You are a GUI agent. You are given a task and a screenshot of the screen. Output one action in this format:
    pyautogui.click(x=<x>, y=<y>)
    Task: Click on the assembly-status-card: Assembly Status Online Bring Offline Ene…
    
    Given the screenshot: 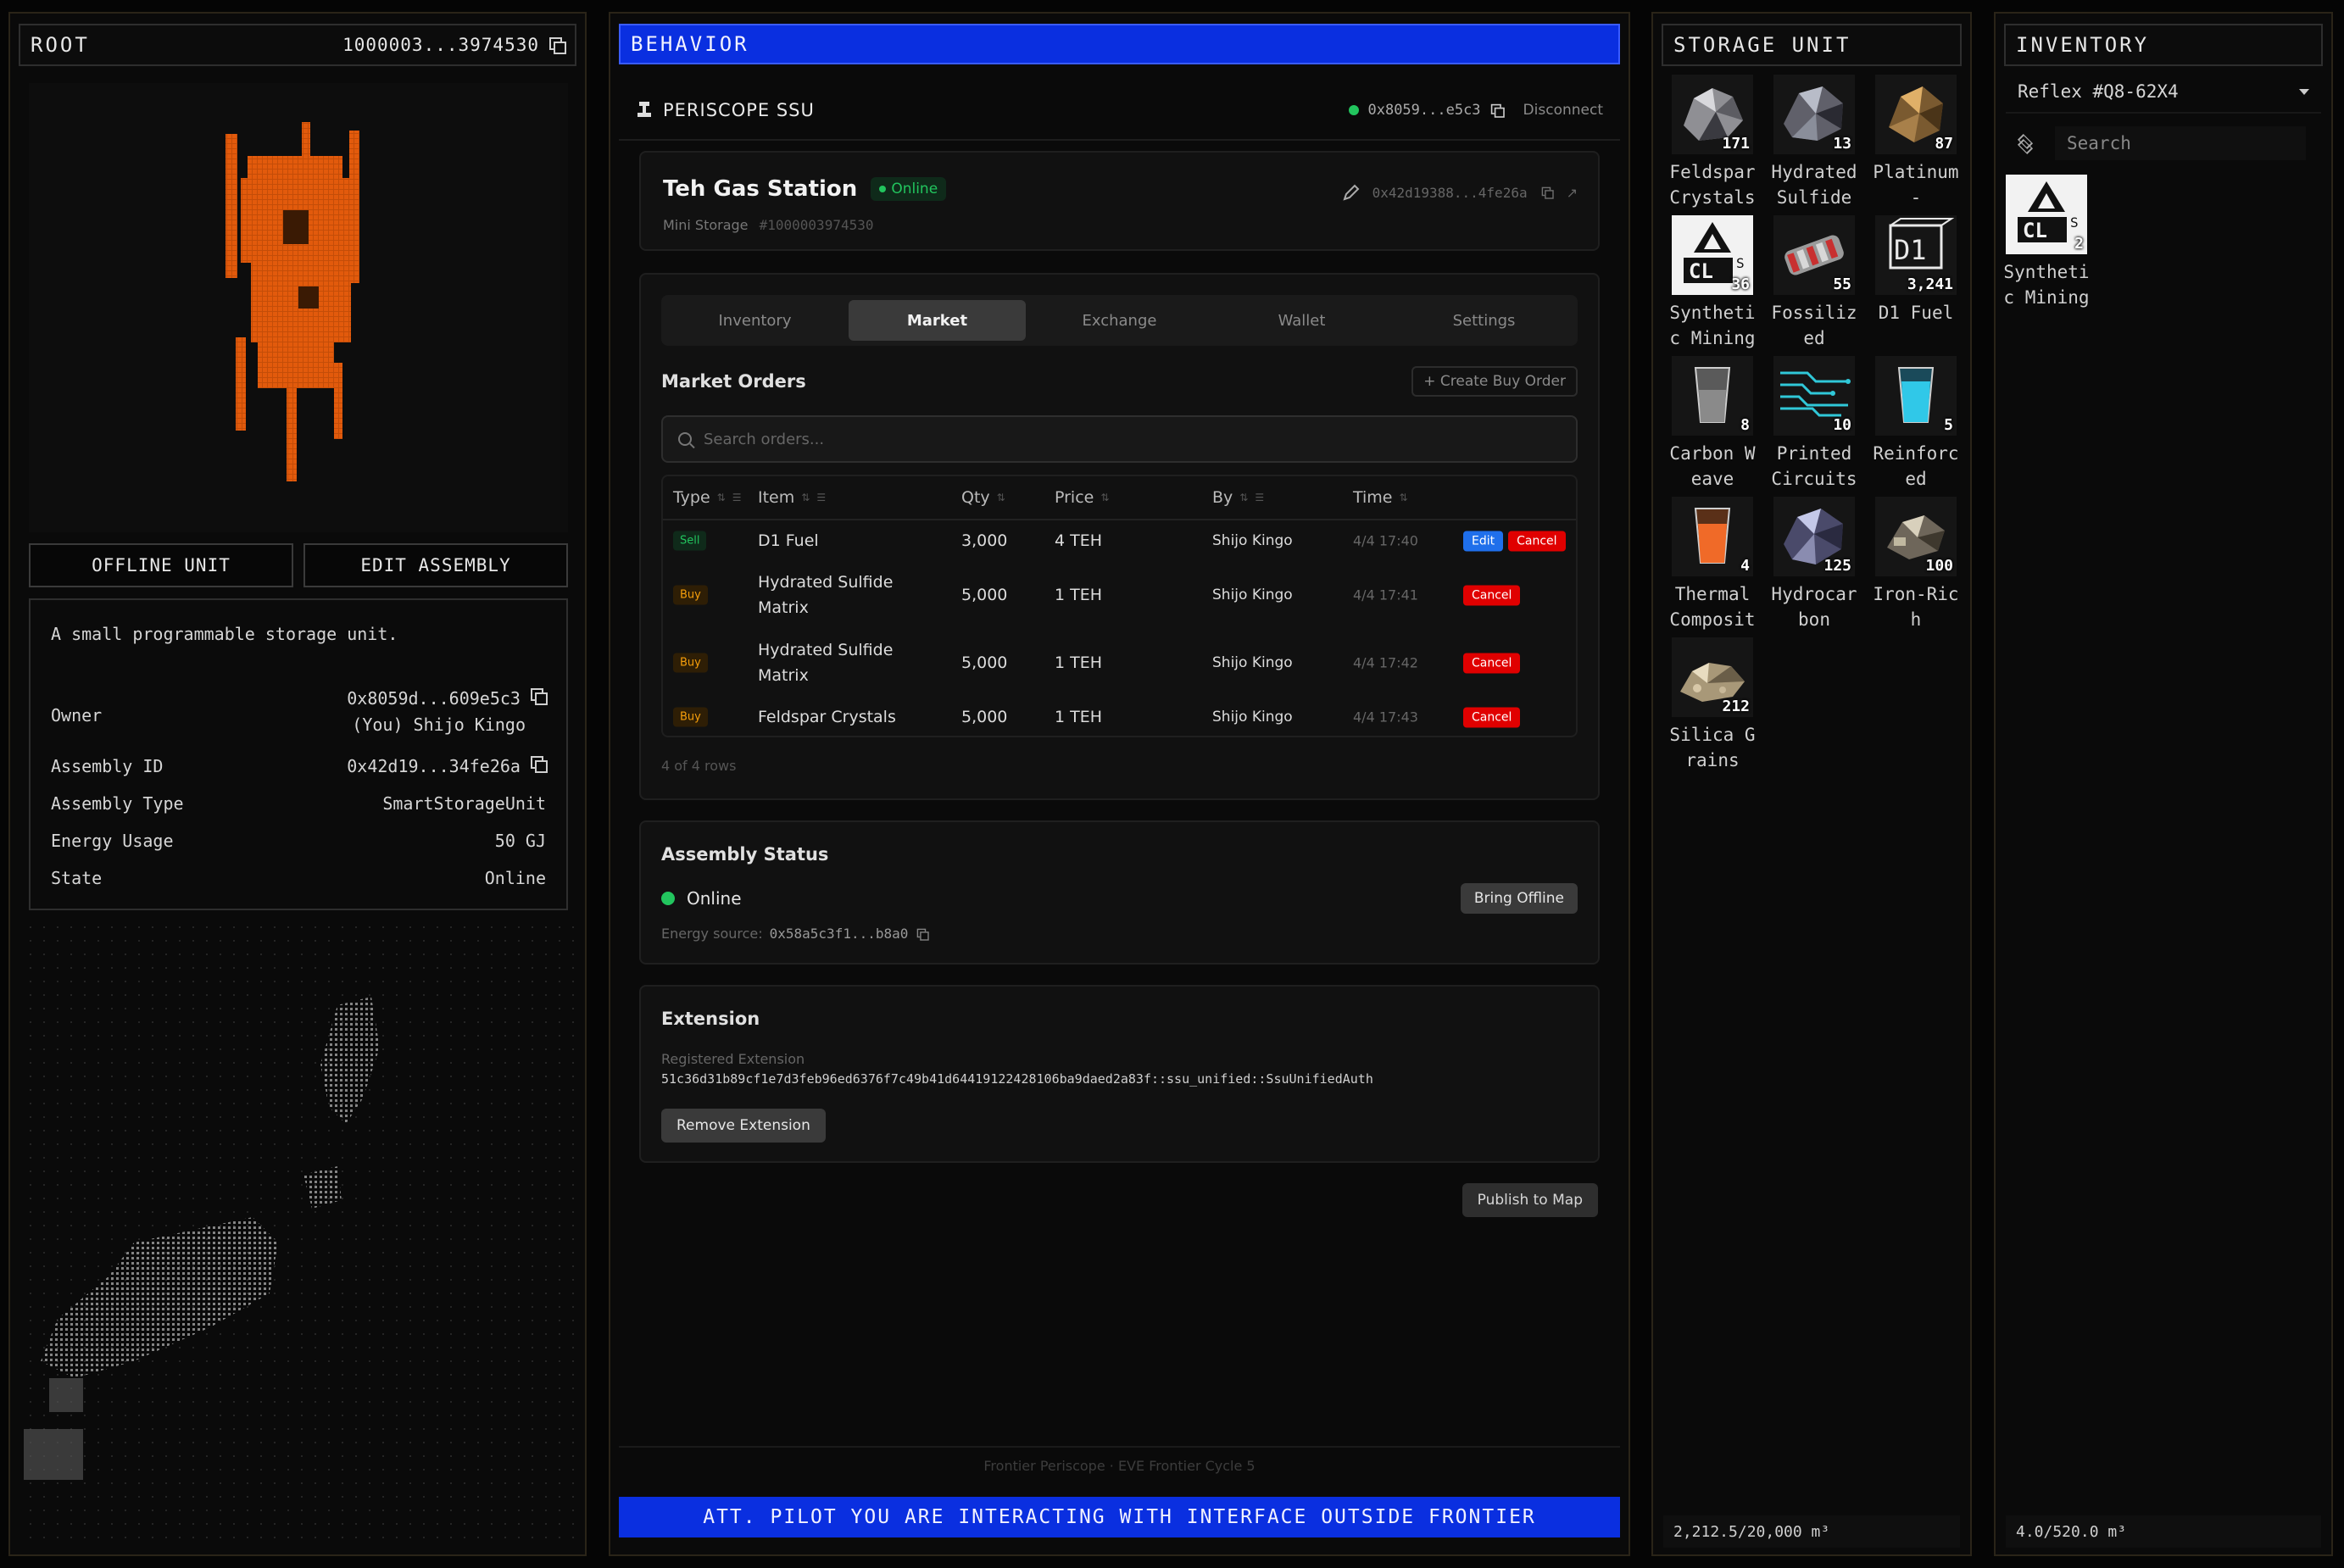 What is the action you would take?
    pyautogui.click(x=1119, y=892)
    